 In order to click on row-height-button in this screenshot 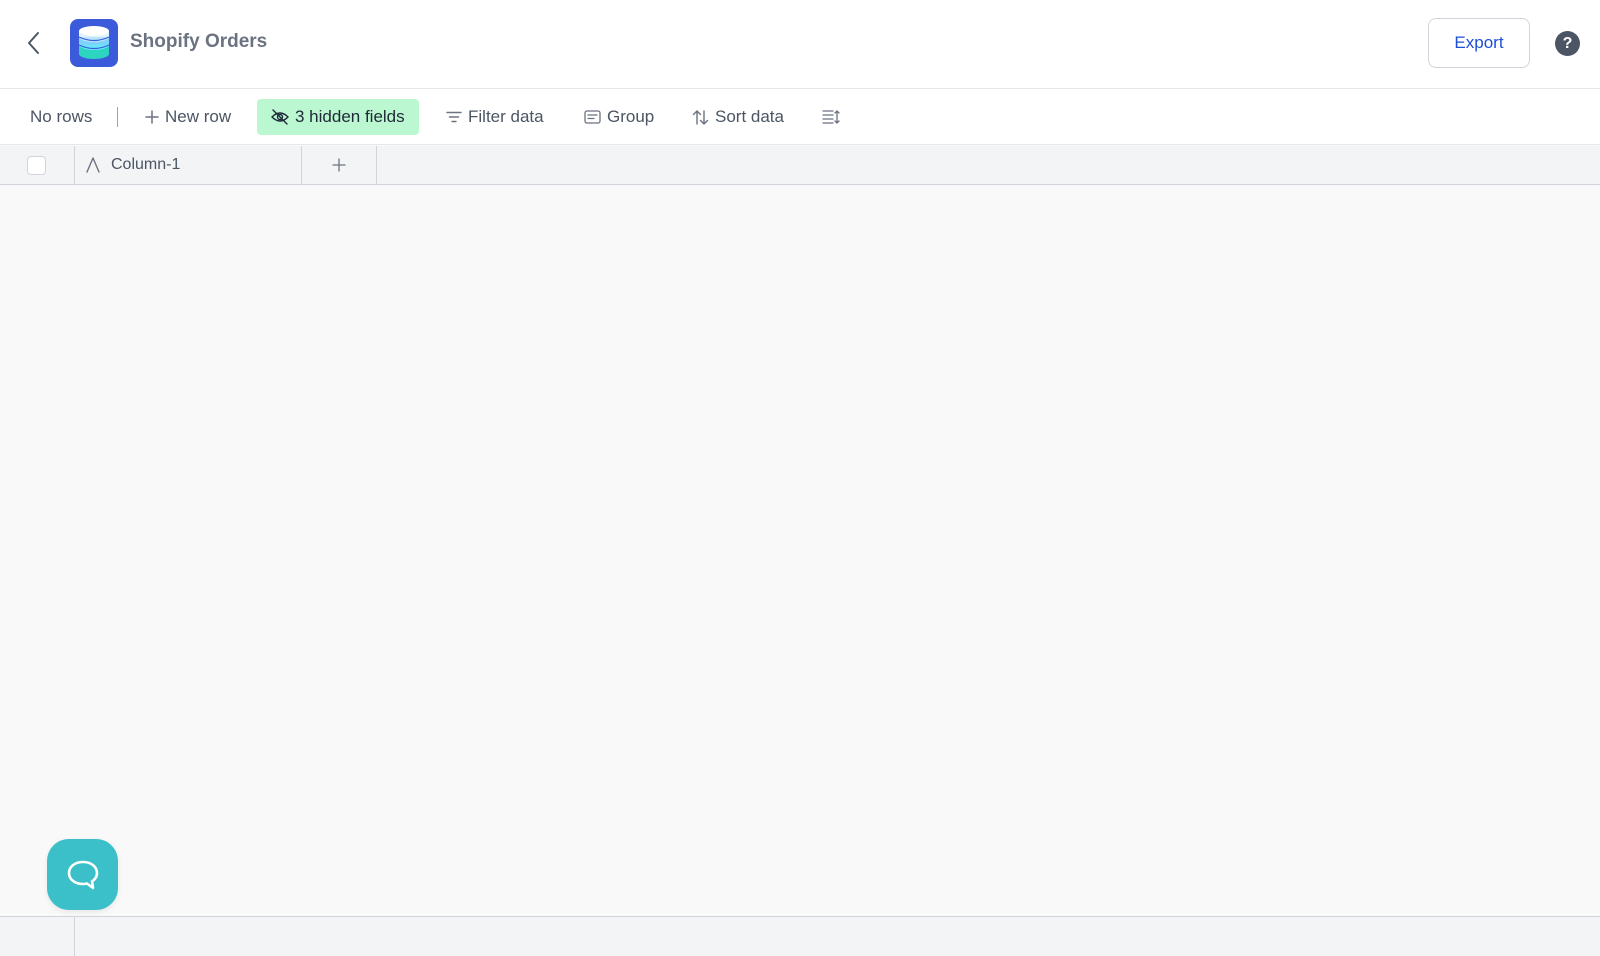, I will do `click(831, 117)`.